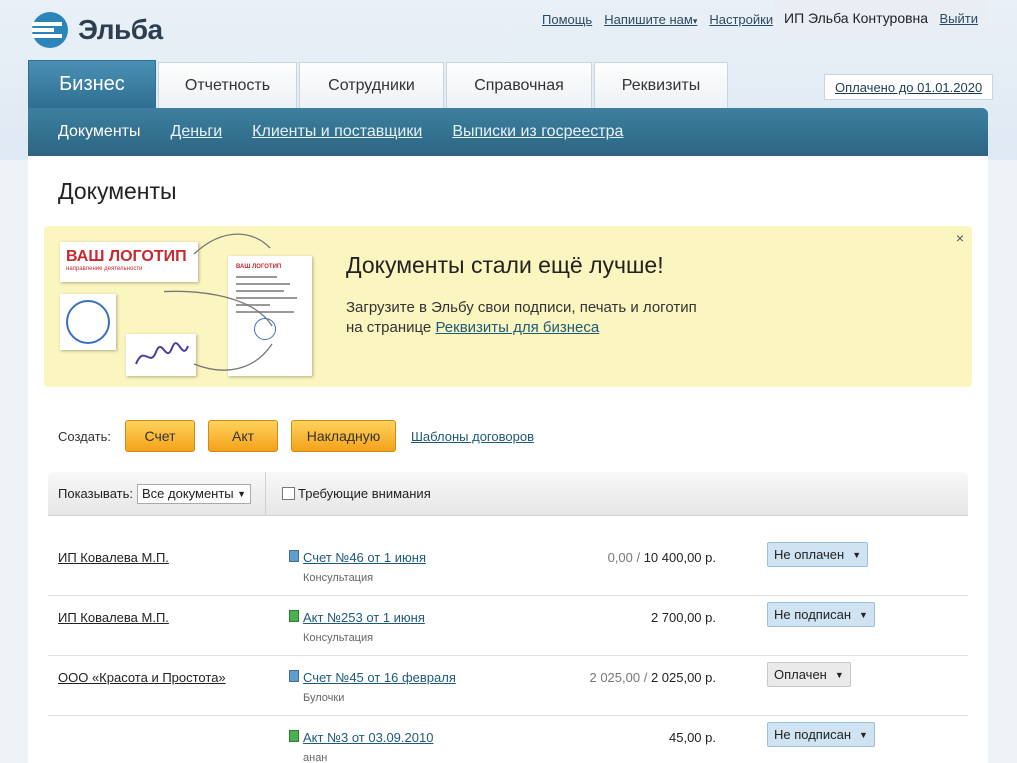  I want to click on requisites-link: Реквизиты для бизнеса, so click(517, 327).